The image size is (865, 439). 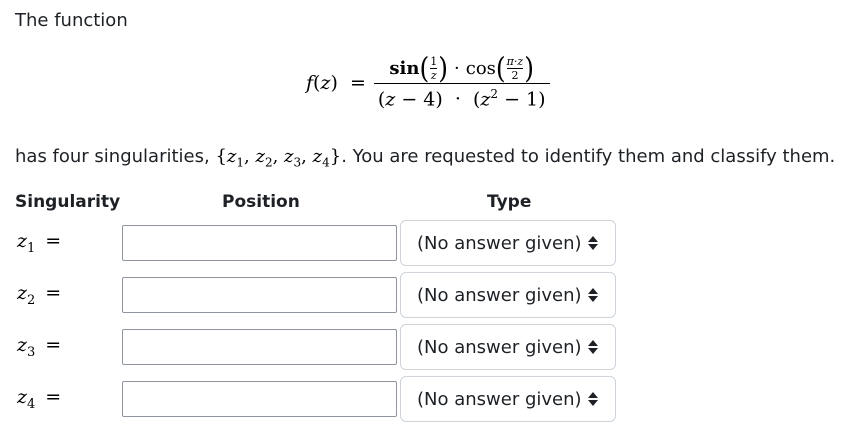 What do you see at coordinates (115, 156) in the screenshot?
I see `sentence-prefix: has four singularities,` at bounding box center [115, 156].